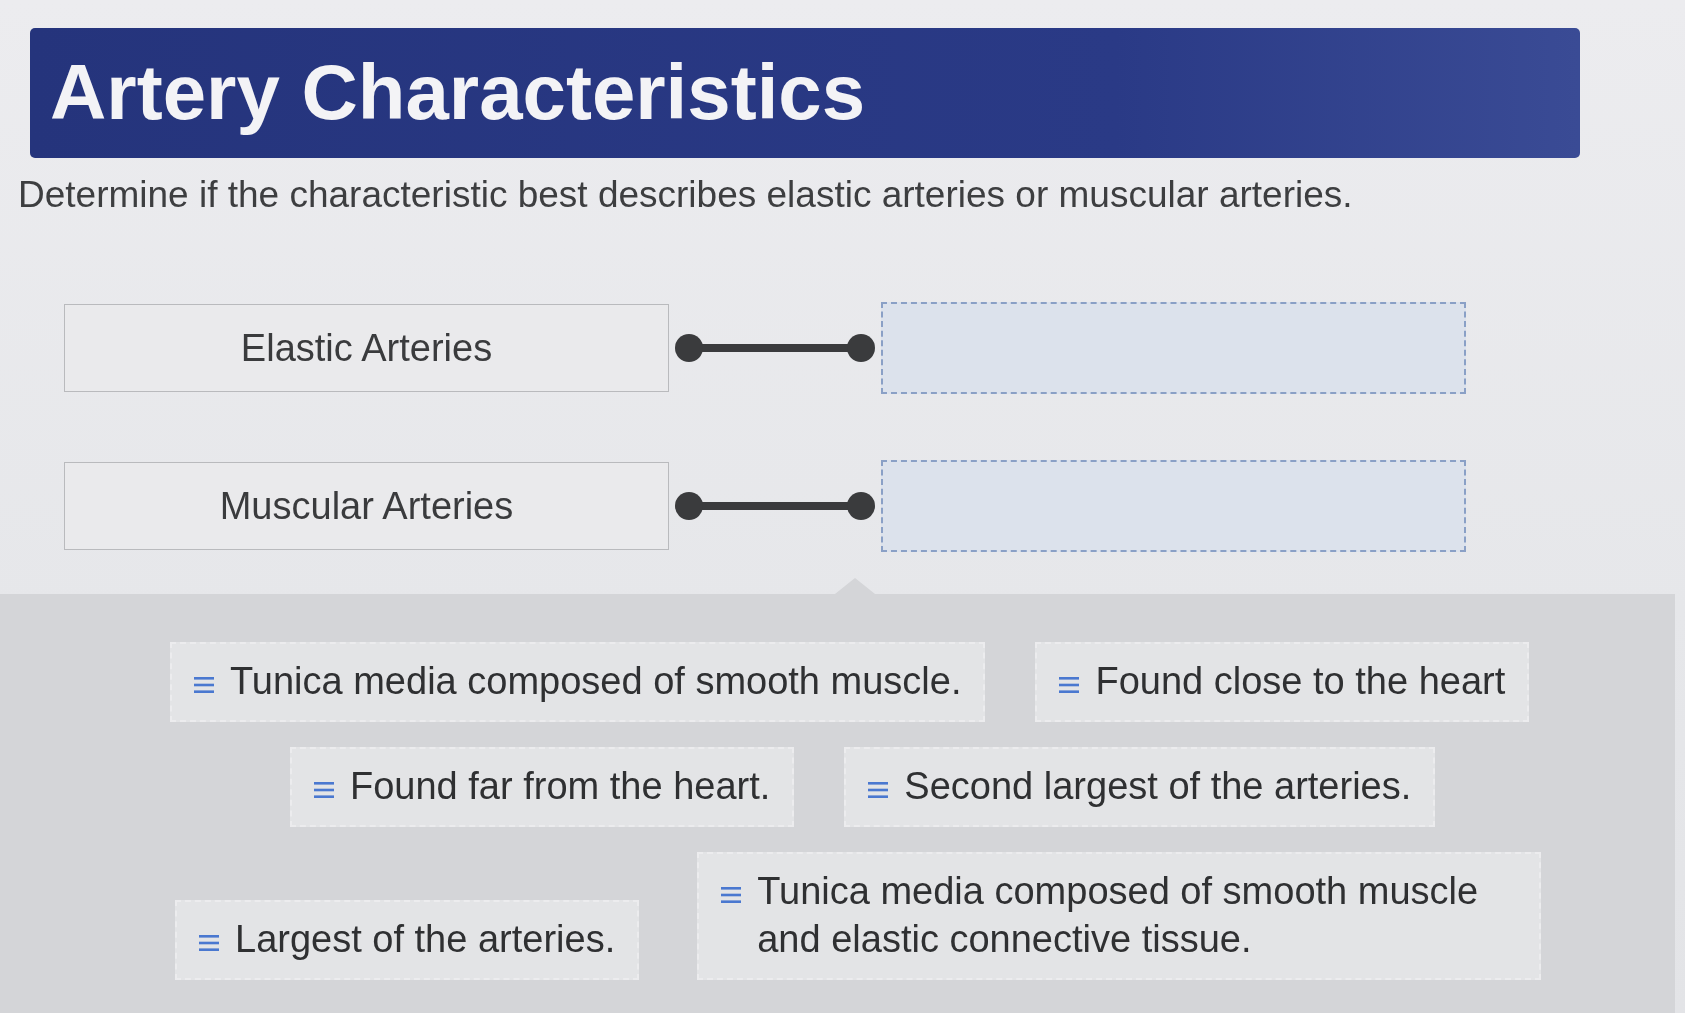 The height and width of the screenshot is (1013, 1685). Describe the element at coordinates (686, 195) in the screenshot. I see `instructions-text: Determine if the characteristic best describes elastic arteries or muscular arteries.` at that location.